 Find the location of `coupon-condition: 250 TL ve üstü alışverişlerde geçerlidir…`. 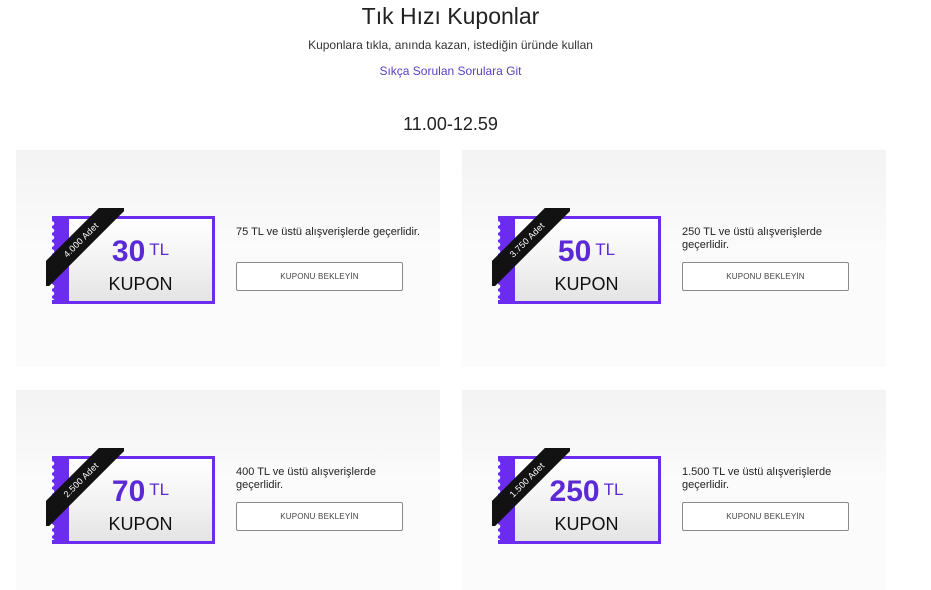

coupon-condition: 250 TL ve üstü alışverişlerde geçerlidir… is located at coordinates (752, 238).